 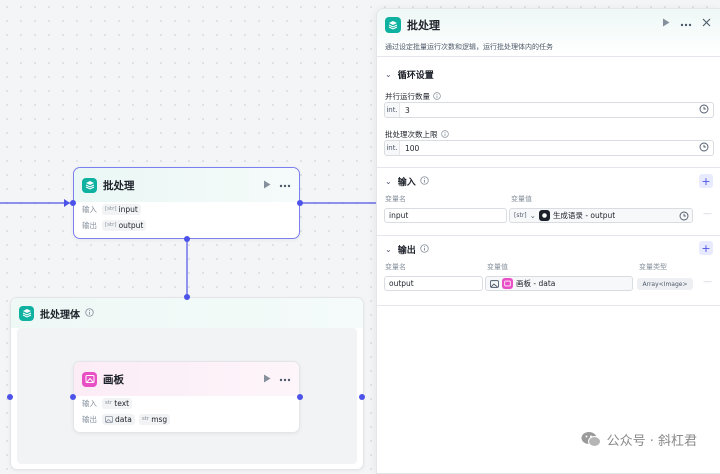 I want to click on wechat-icon, so click(x=591, y=439).